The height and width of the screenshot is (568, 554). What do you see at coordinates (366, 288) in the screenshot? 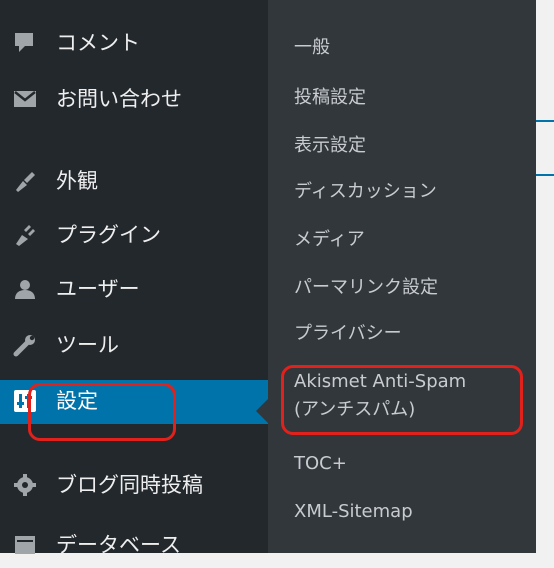
I see `submenu-item-permalinks: パーマリンク設定` at bounding box center [366, 288].